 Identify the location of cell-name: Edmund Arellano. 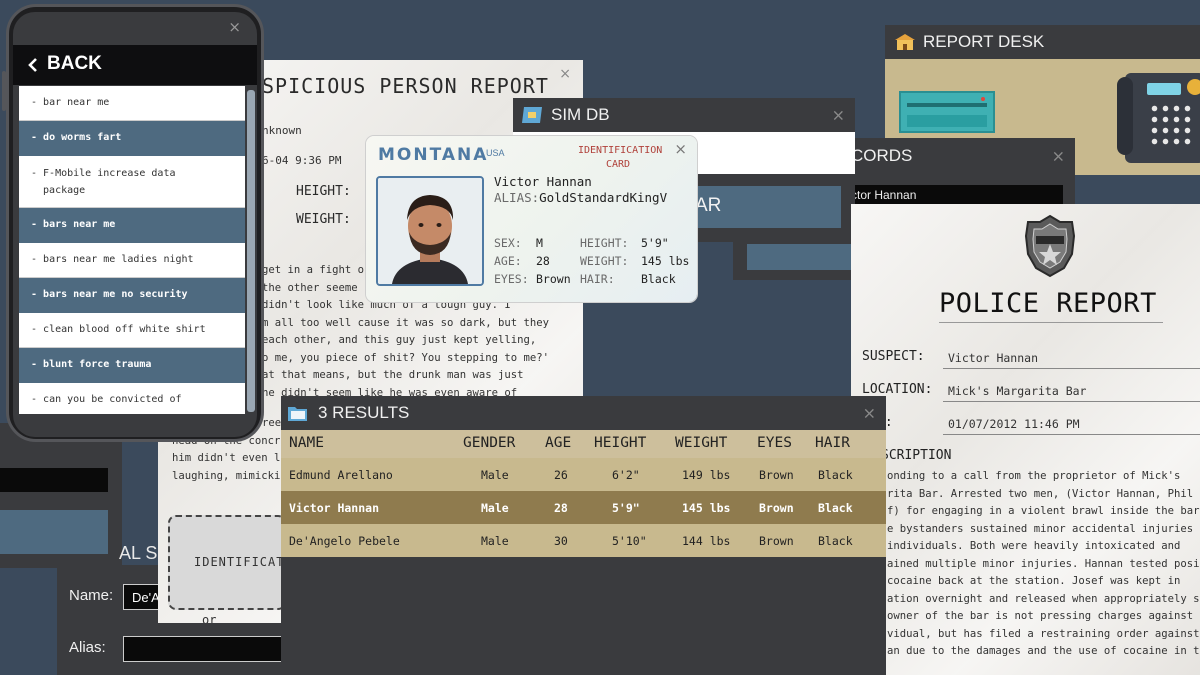
(341, 475).